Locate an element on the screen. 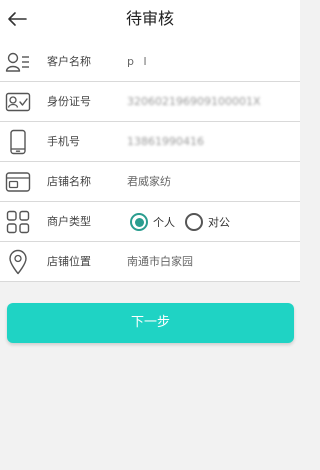 This screenshot has height=470, width=320. store-location-value: 南通市白家园 is located at coordinates (160, 262).